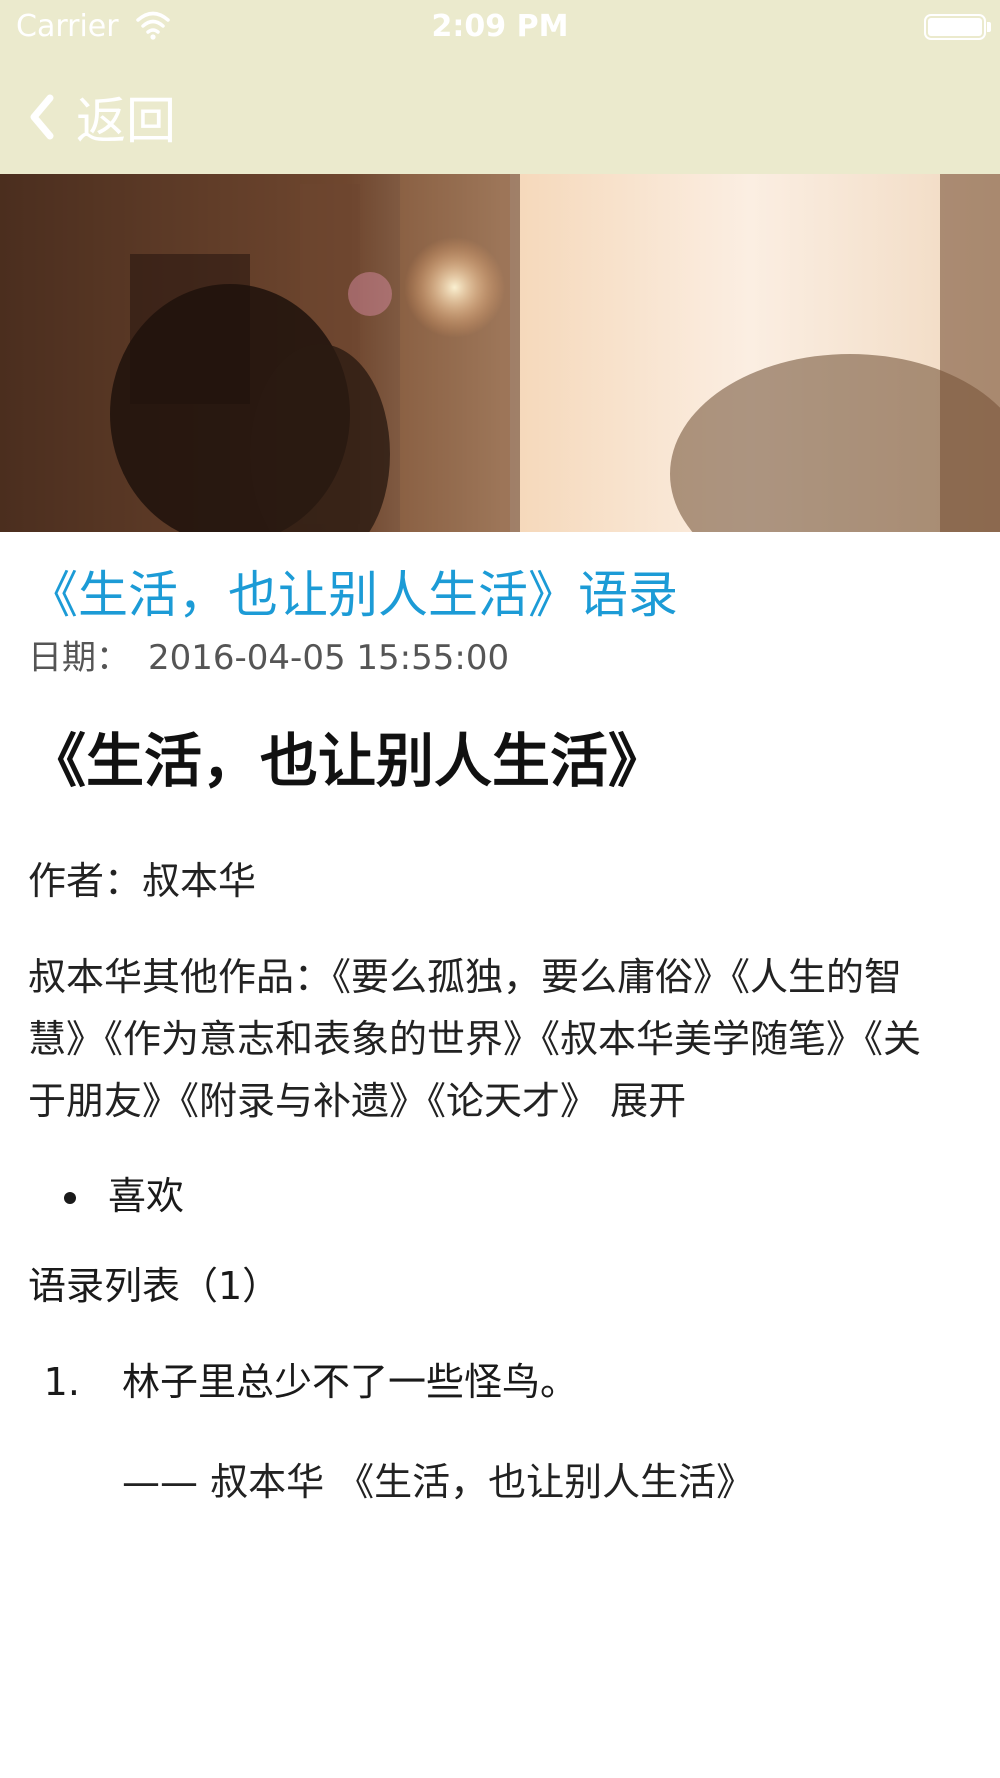 This screenshot has height=1778, width=1000. What do you see at coordinates (500, 87) in the screenshot?
I see `top-bar: Carrier 2:09 PM 返回` at bounding box center [500, 87].